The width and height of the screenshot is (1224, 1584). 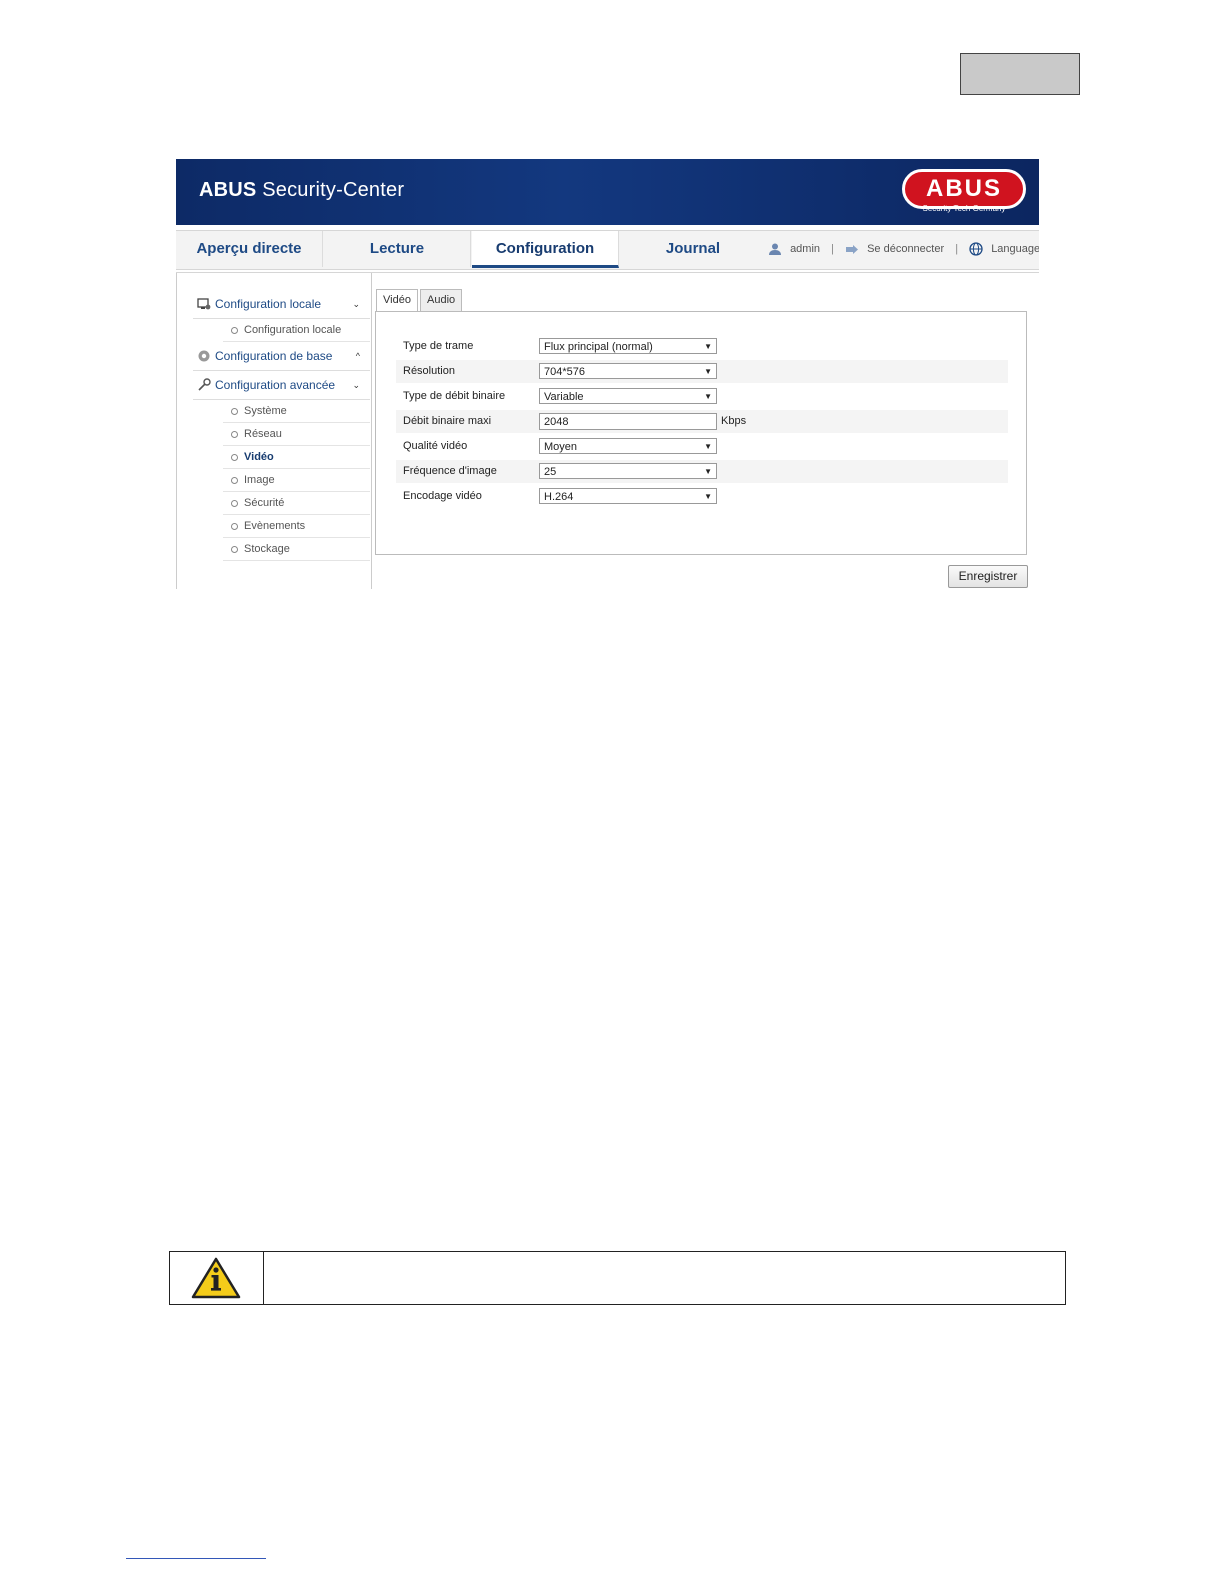 I want to click on form-row-video-encoding: Encodage vidéo H.264 ▼, so click(x=702, y=496).